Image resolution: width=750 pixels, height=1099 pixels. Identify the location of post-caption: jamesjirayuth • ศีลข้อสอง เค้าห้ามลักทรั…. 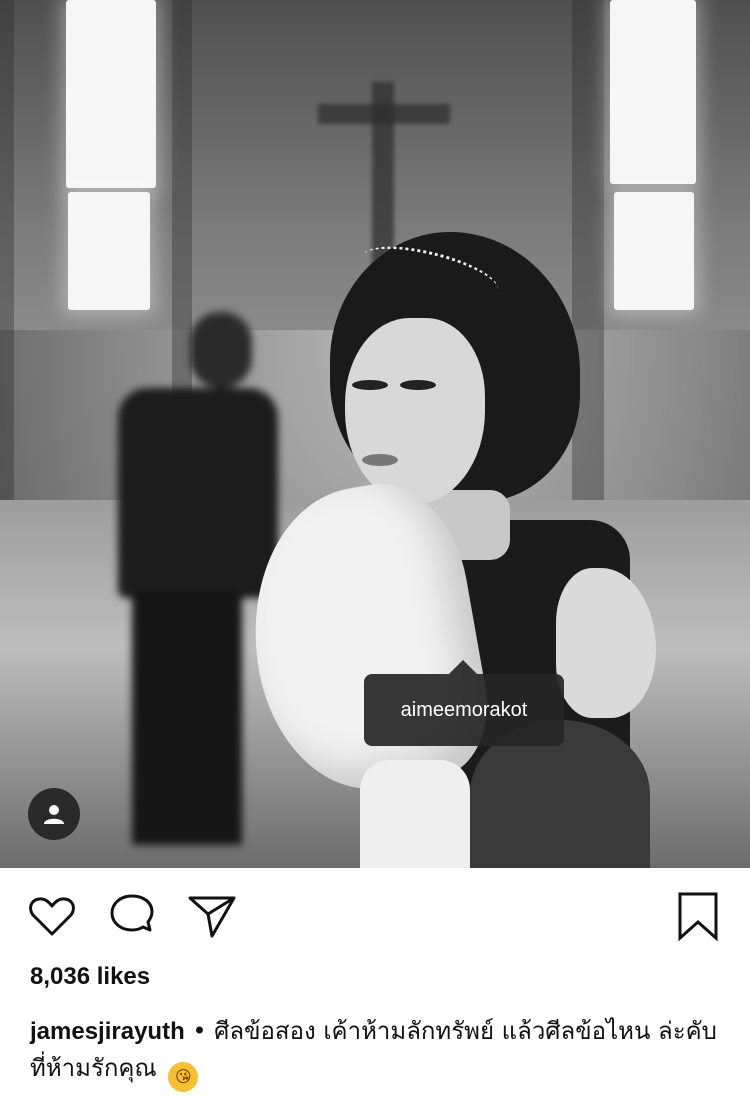
(380, 1052).